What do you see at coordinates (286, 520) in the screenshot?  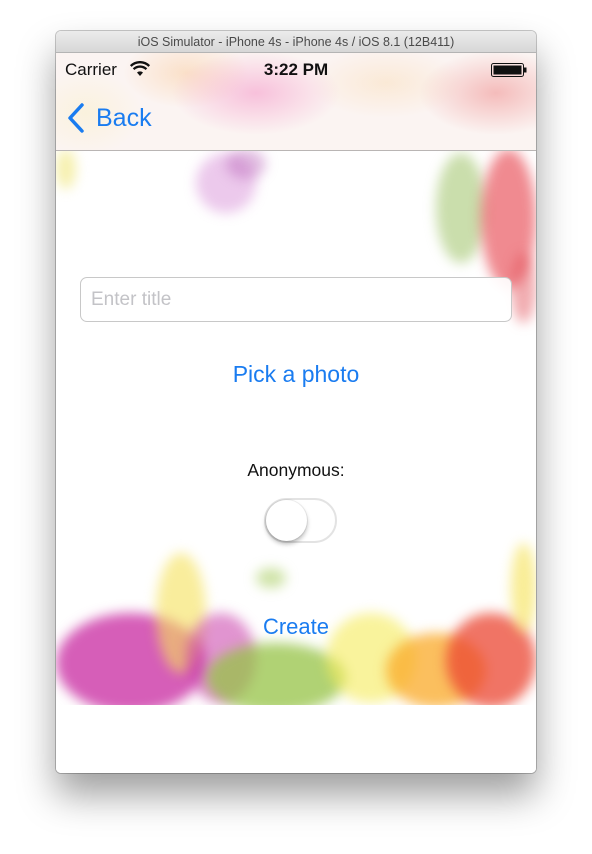 I see `toggle-knob` at bounding box center [286, 520].